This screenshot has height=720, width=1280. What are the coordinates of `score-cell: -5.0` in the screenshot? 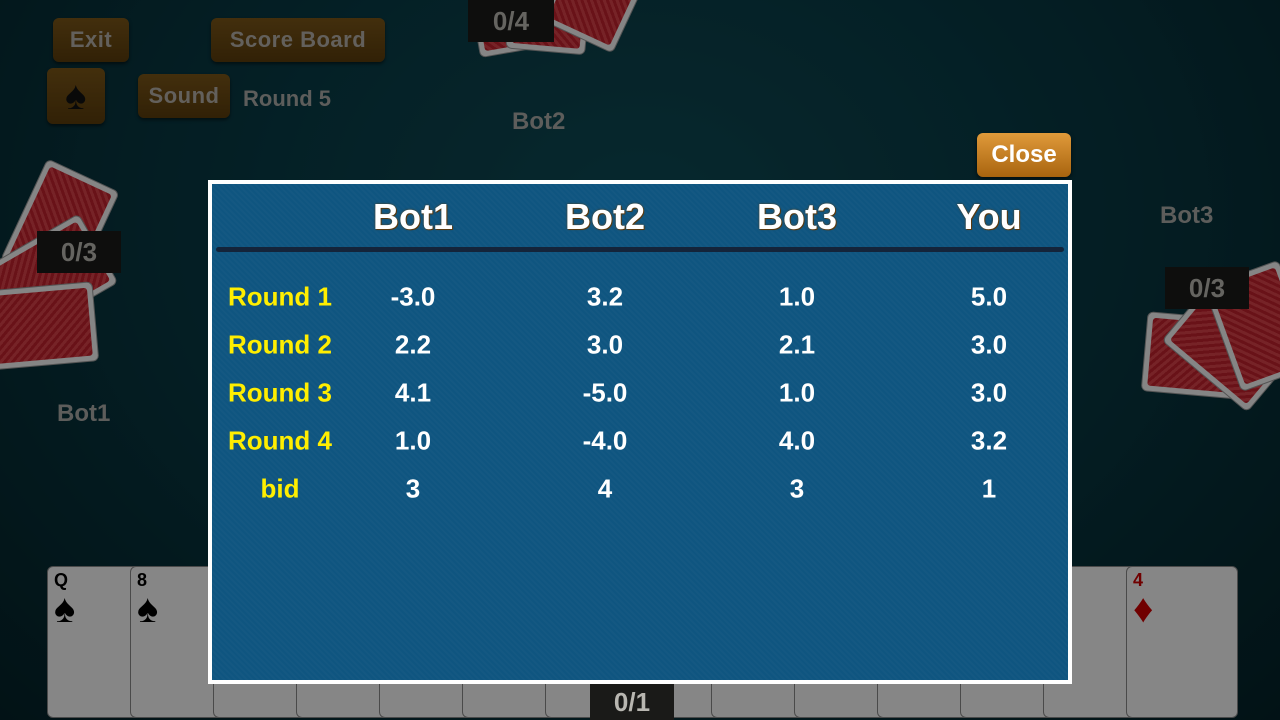 It's located at (605, 392).